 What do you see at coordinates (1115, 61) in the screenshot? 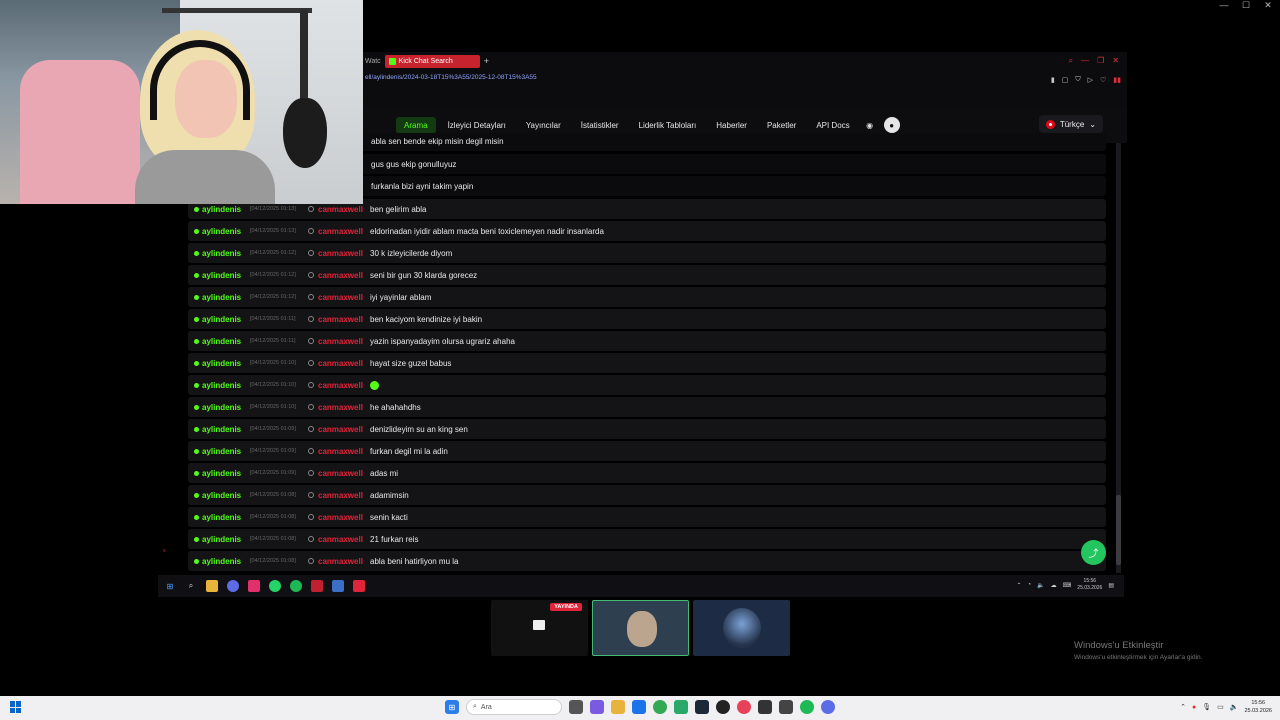
I see `close-icon: ✕` at bounding box center [1115, 61].